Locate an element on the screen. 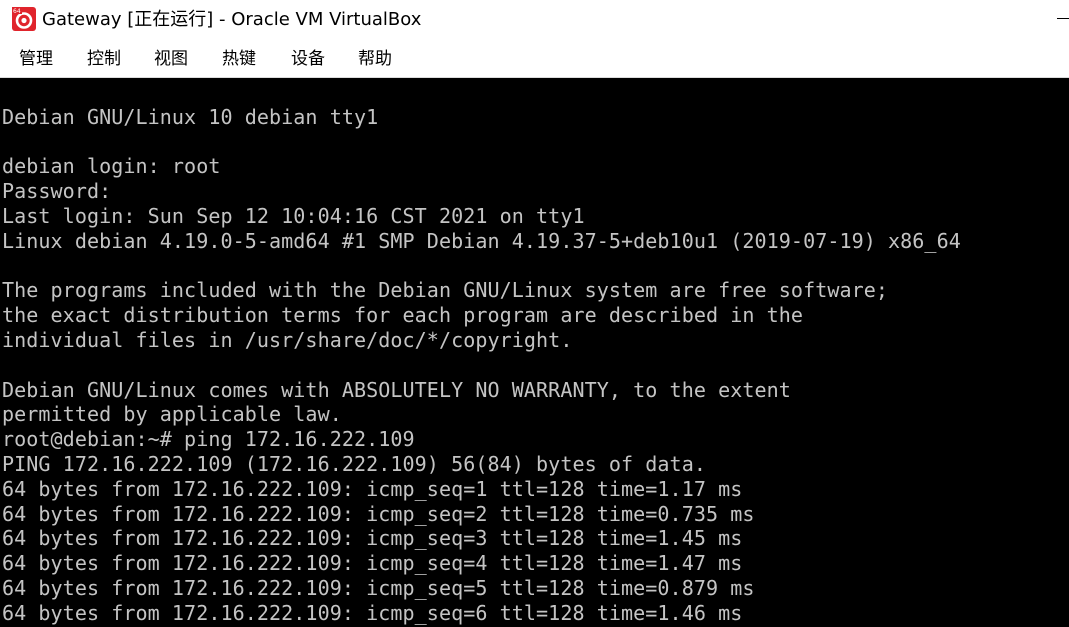 The width and height of the screenshot is (1069, 627). menu-machine: 管理 is located at coordinates (36, 59).